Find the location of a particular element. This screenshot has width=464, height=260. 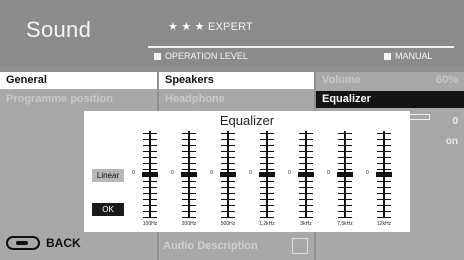

audio-description-checkbox is located at coordinates (300, 246).